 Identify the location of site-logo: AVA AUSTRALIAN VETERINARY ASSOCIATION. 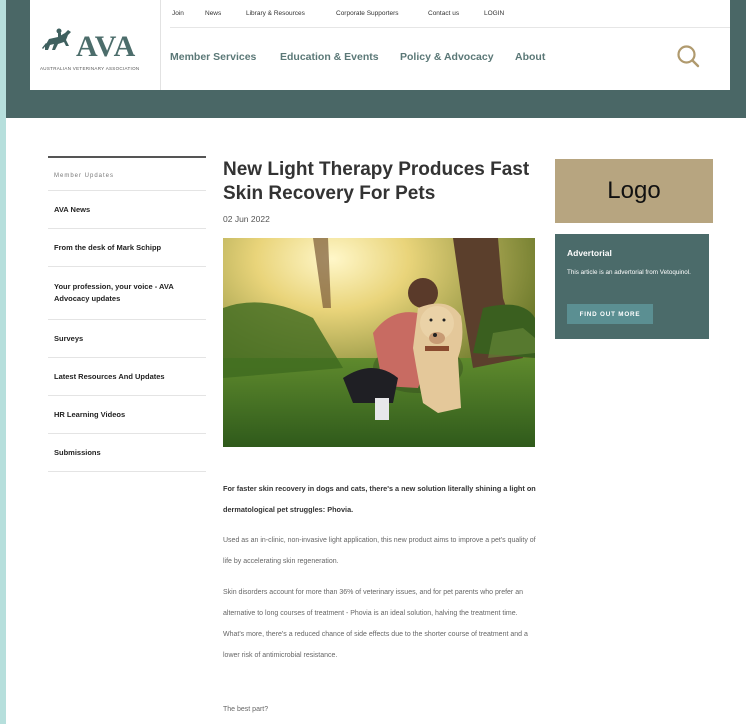
(95, 45).